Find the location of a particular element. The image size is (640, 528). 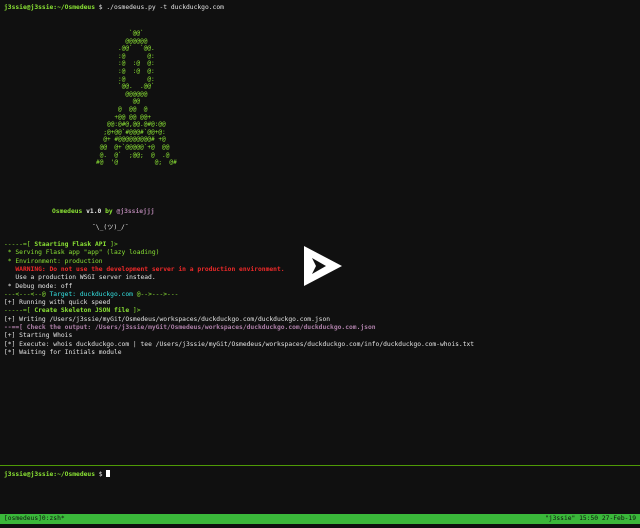

prompt-symbol: $ is located at coordinates (100, 7).